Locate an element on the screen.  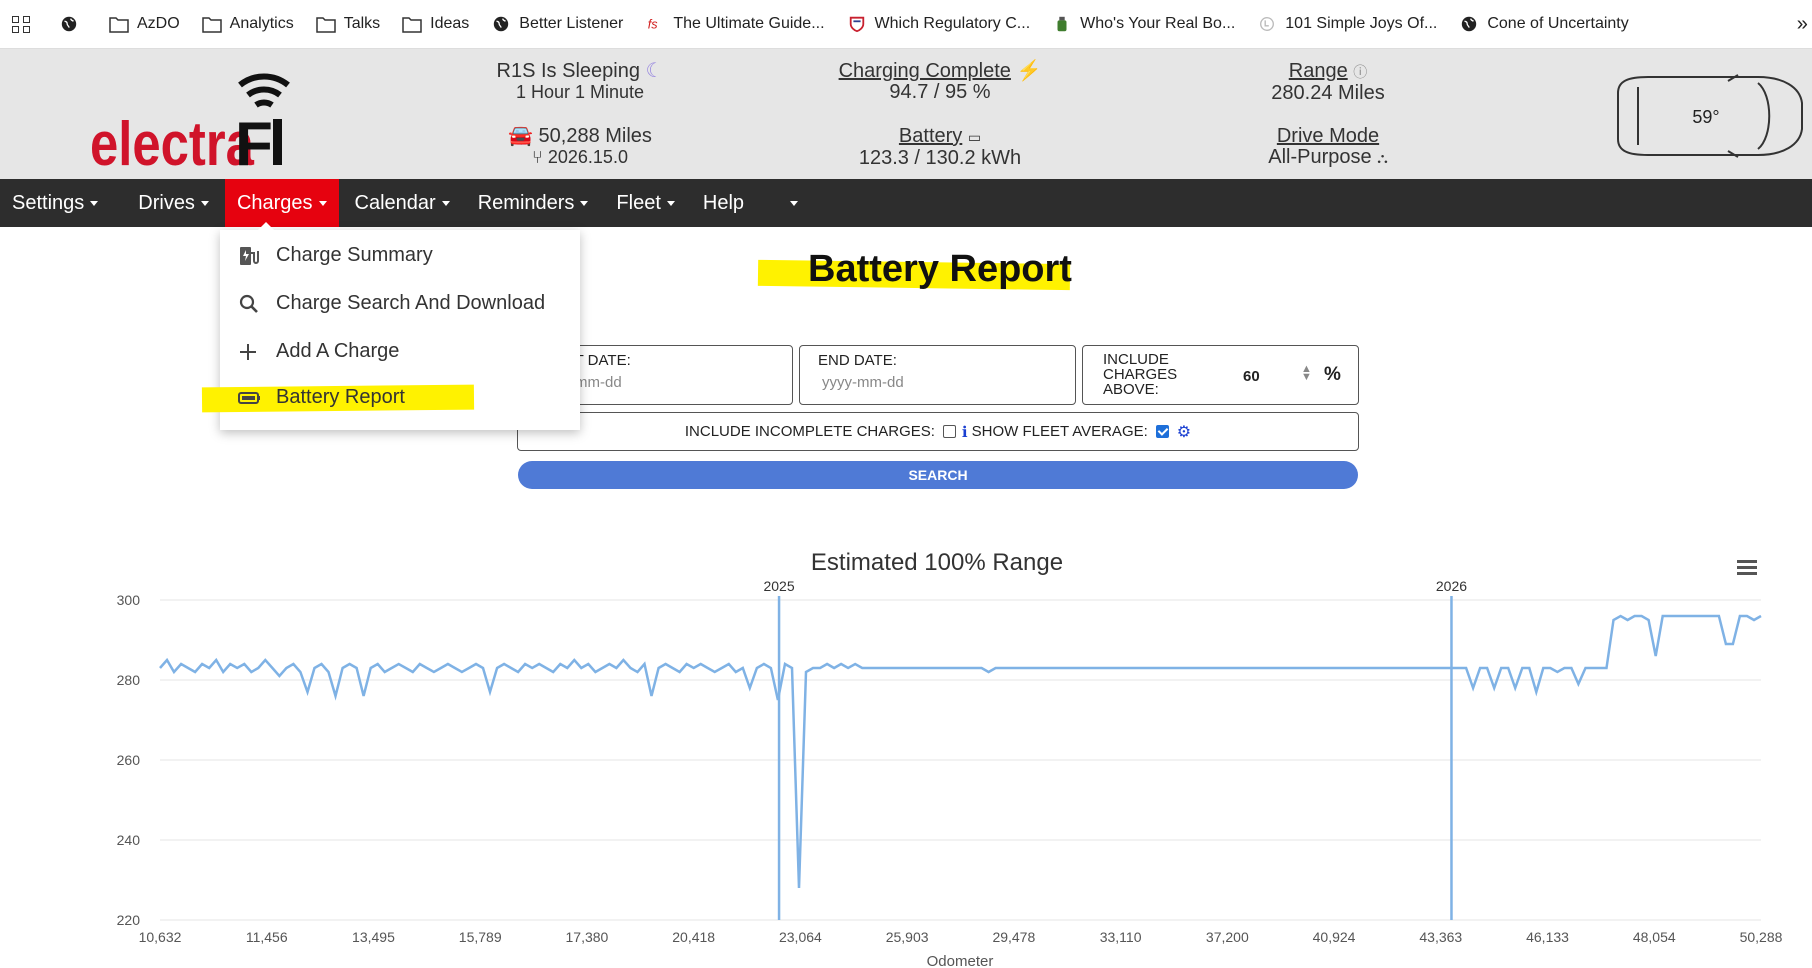
menu-item-add-charge: Add A Charge is located at coordinates (318, 351).